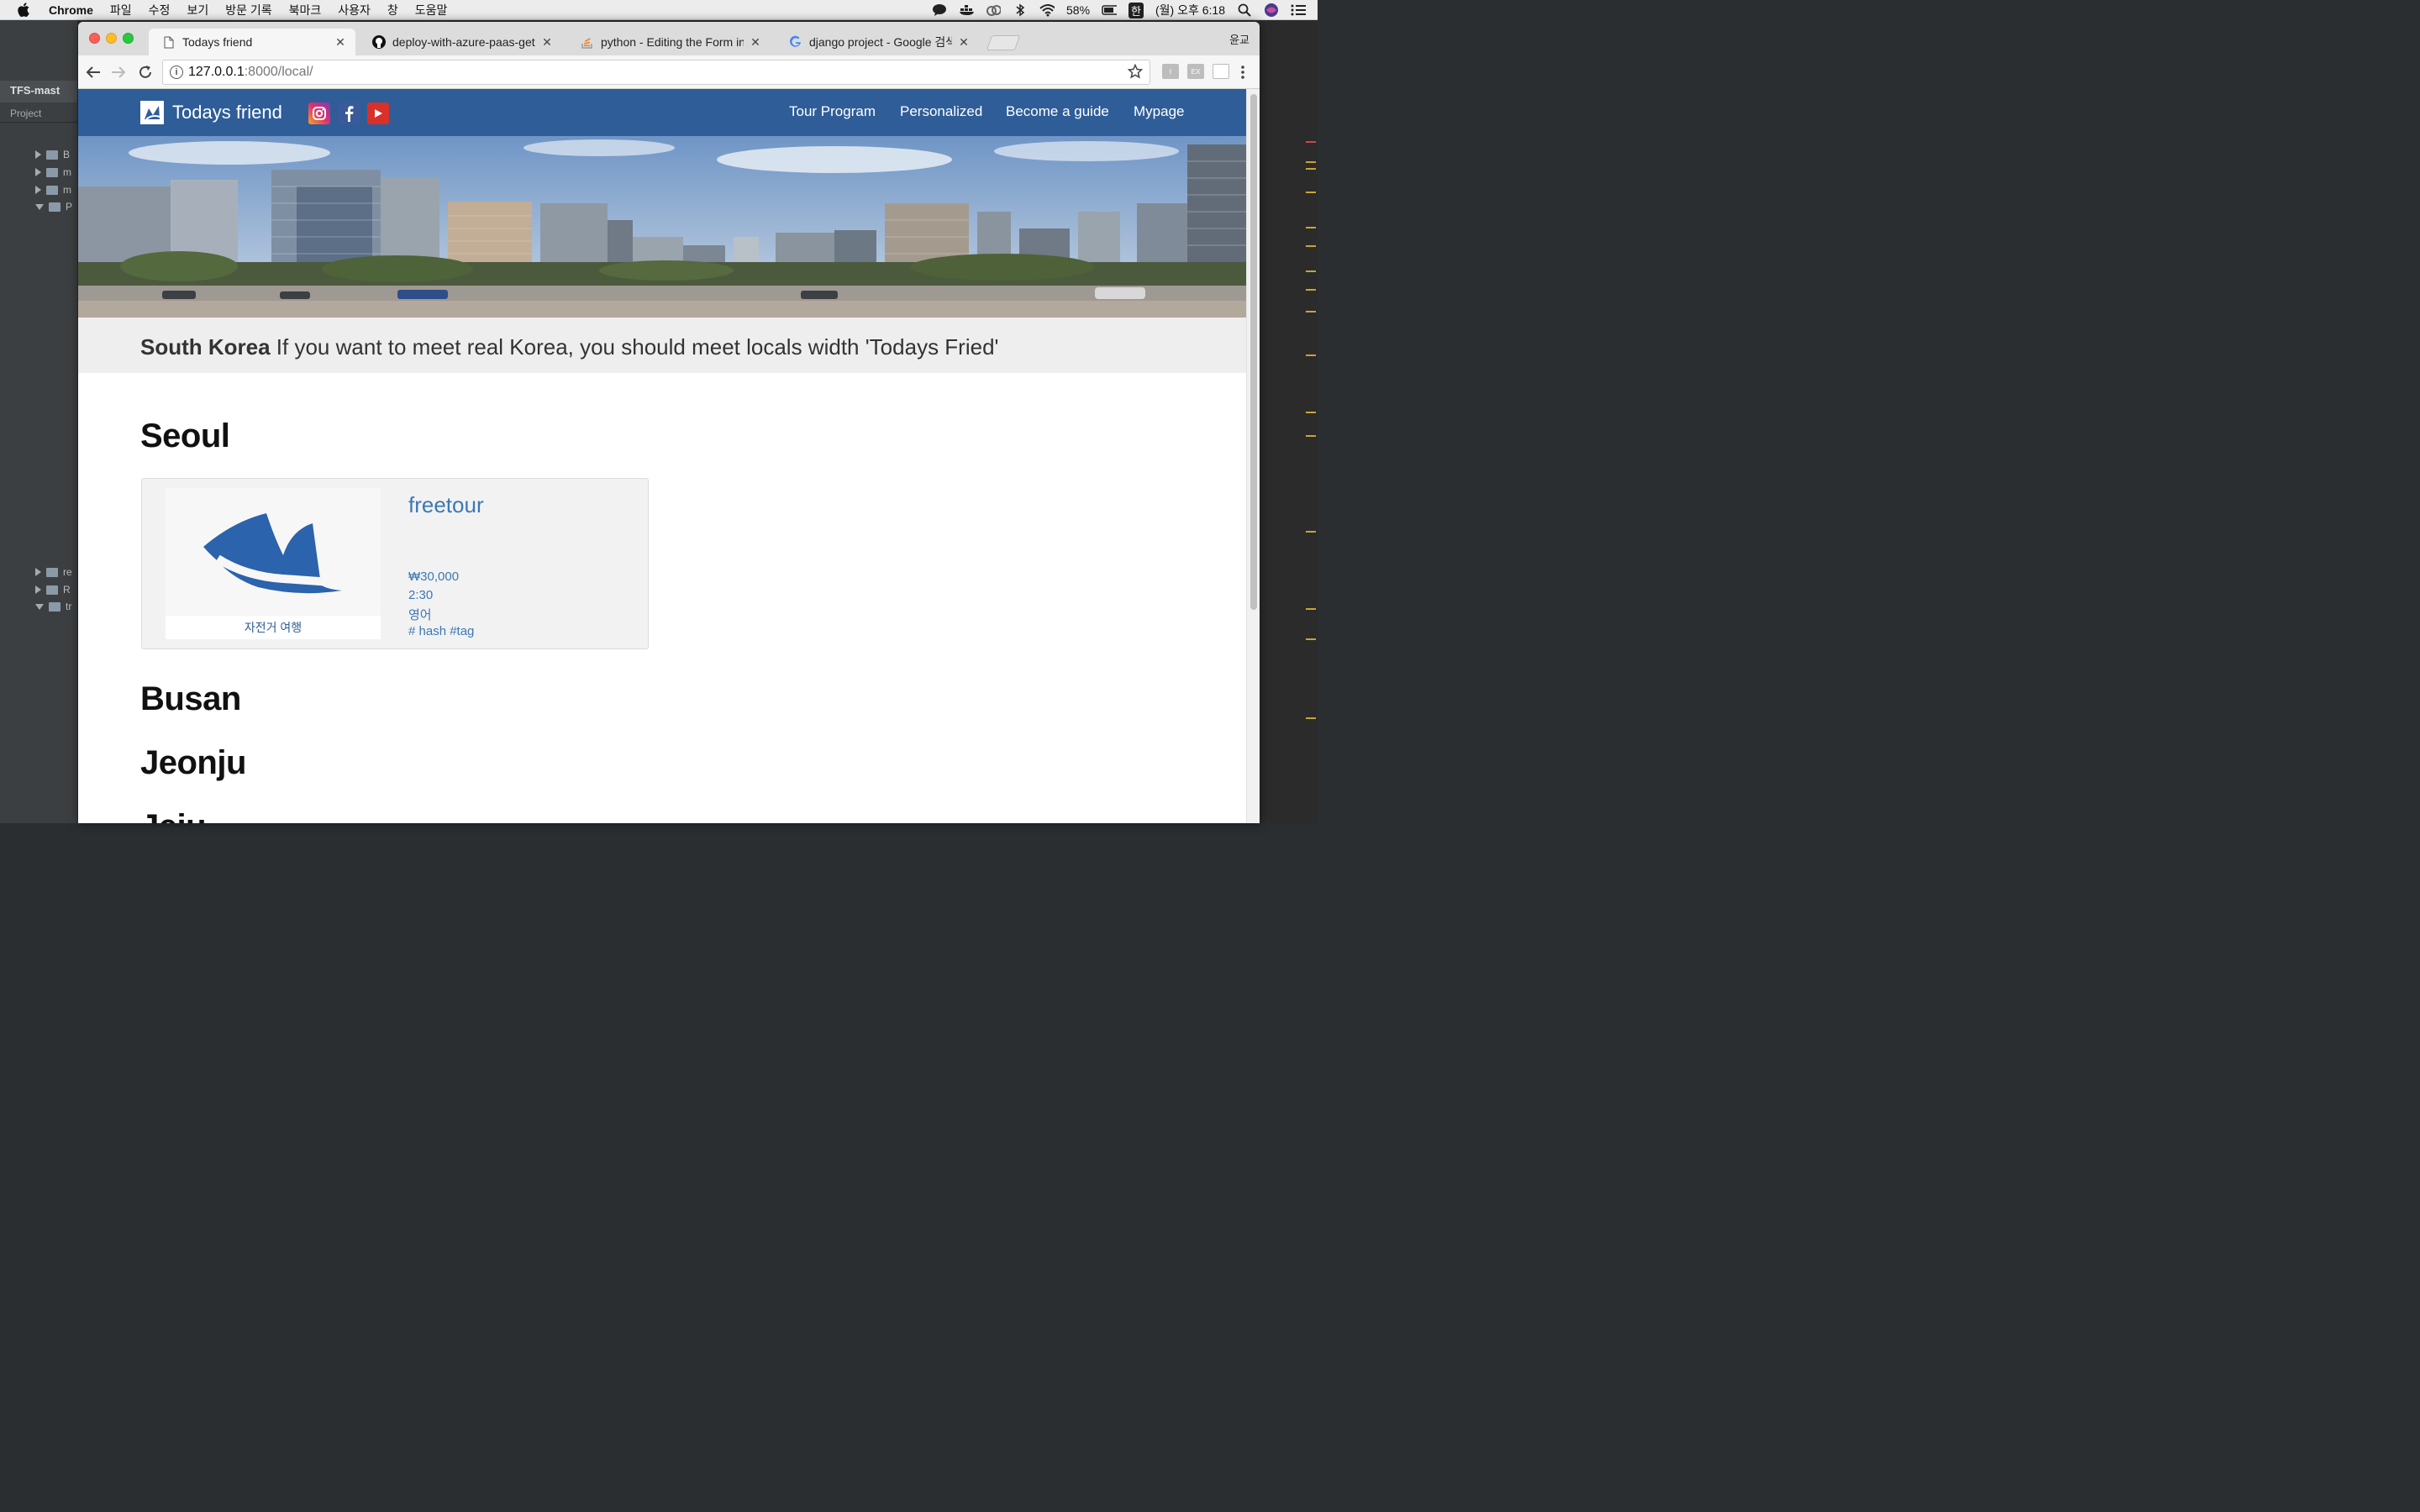 The width and height of the screenshot is (2420, 1512). Describe the element at coordinates (52, 154) in the screenshot. I see `ide-tree-row: B` at that location.